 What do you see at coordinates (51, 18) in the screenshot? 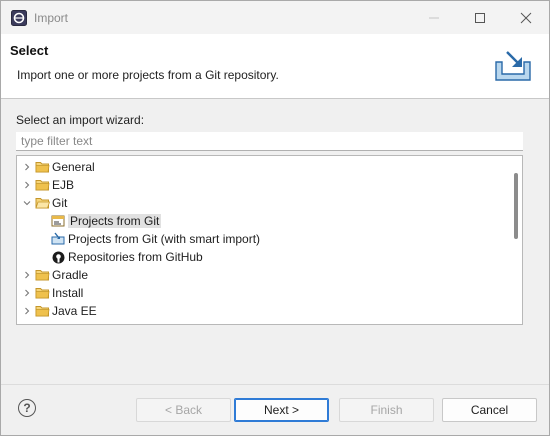
I see `window-title: Import` at bounding box center [51, 18].